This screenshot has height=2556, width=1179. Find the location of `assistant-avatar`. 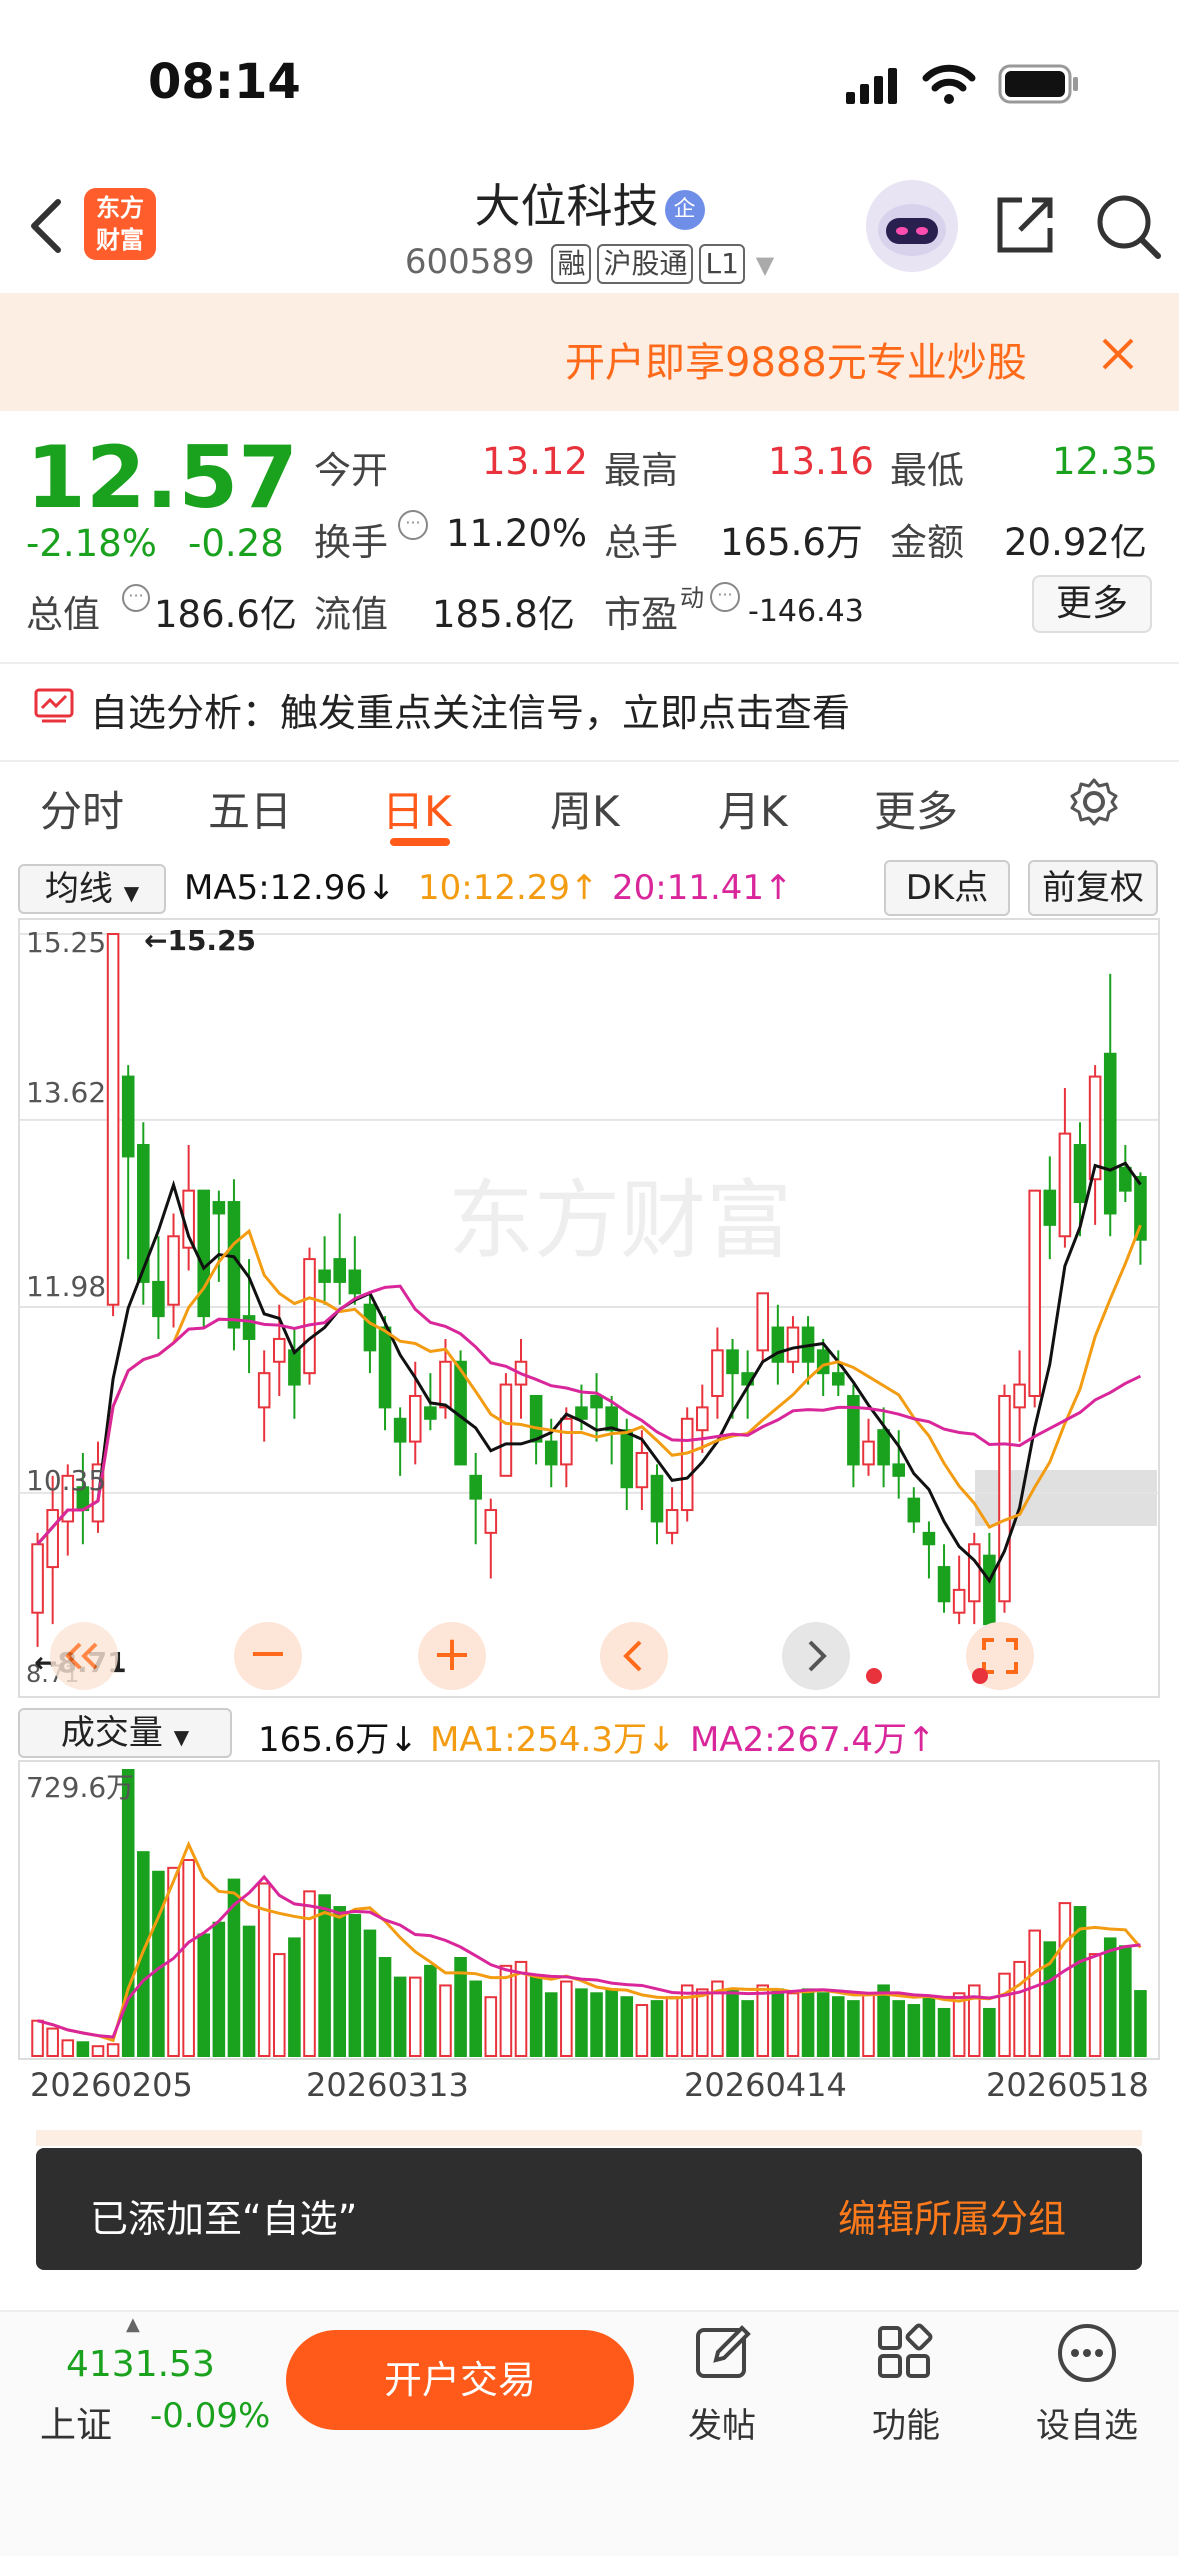

assistant-avatar is located at coordinates (912, 226).